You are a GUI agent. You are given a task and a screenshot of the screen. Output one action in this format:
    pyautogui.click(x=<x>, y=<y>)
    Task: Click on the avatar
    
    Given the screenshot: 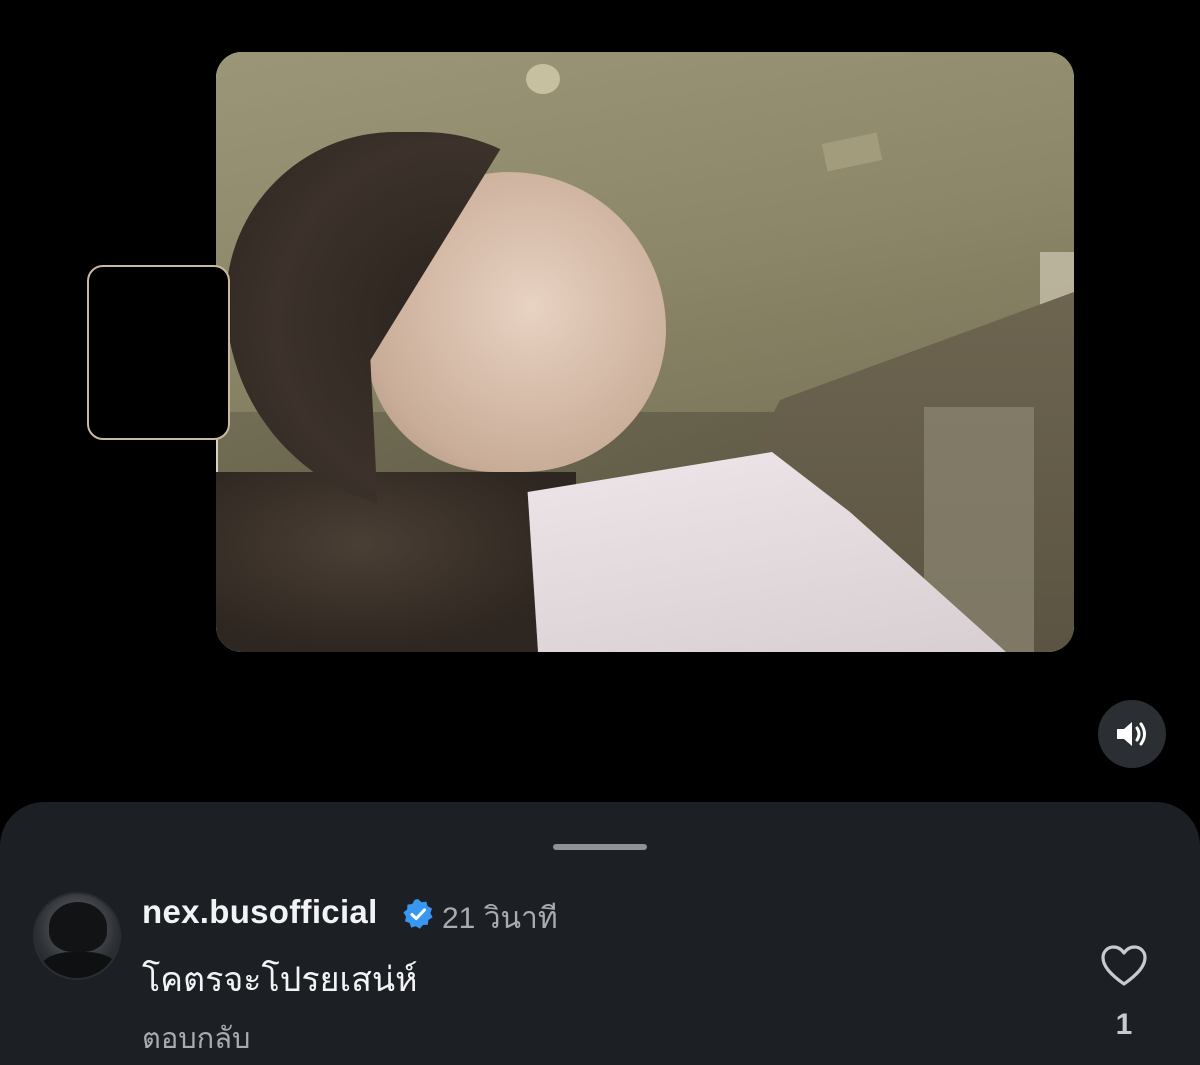 What is the action you would take?
    pyautogui.click(x=77, y=936)
    